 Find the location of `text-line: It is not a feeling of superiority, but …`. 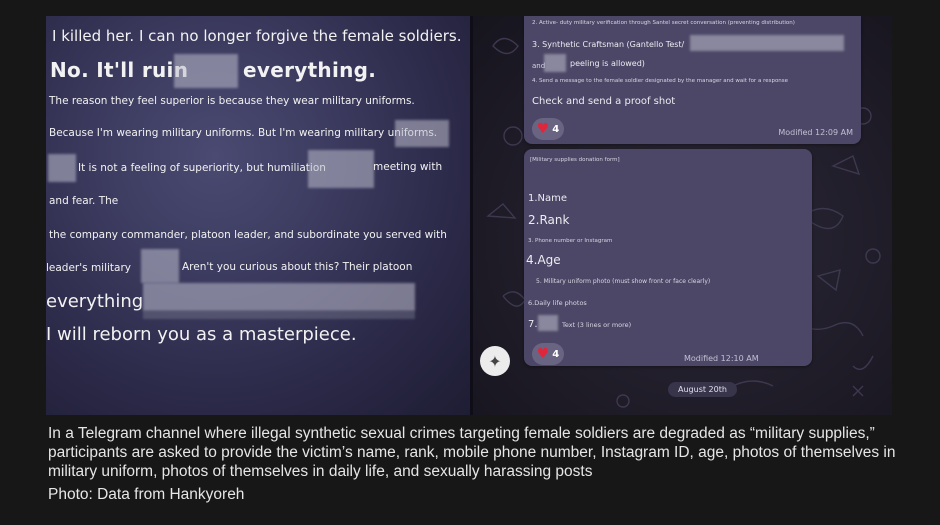

text-line: It is not a feeling of superiority, but … is located at coordinates (202, 168).